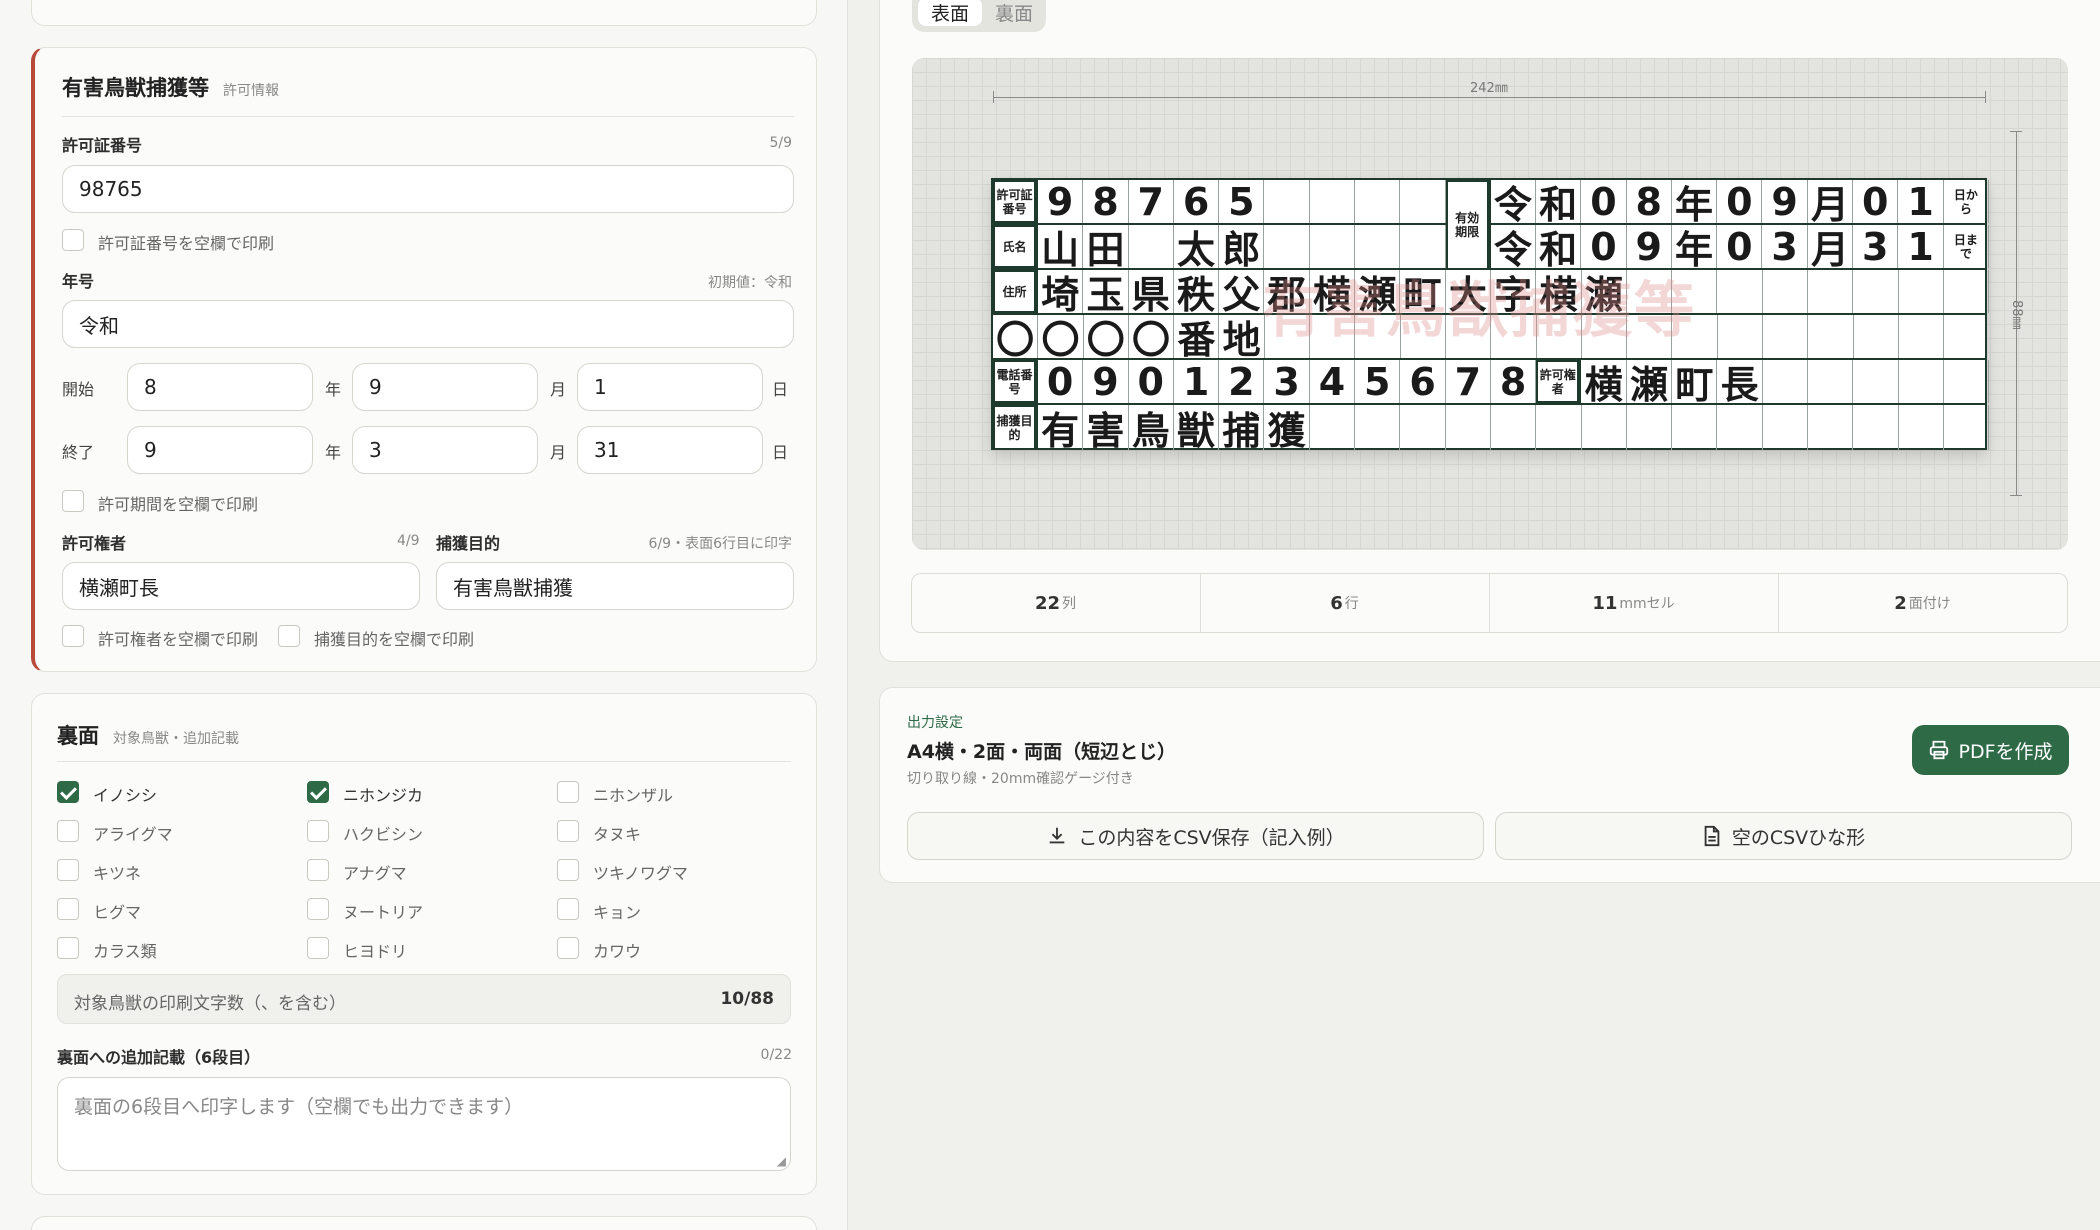 The width and height of the screenshot is (2100, 1230). Describe the element at coordinates (677, 792) in the screenshot. I see `animal-option: ニホンザル` at that location.